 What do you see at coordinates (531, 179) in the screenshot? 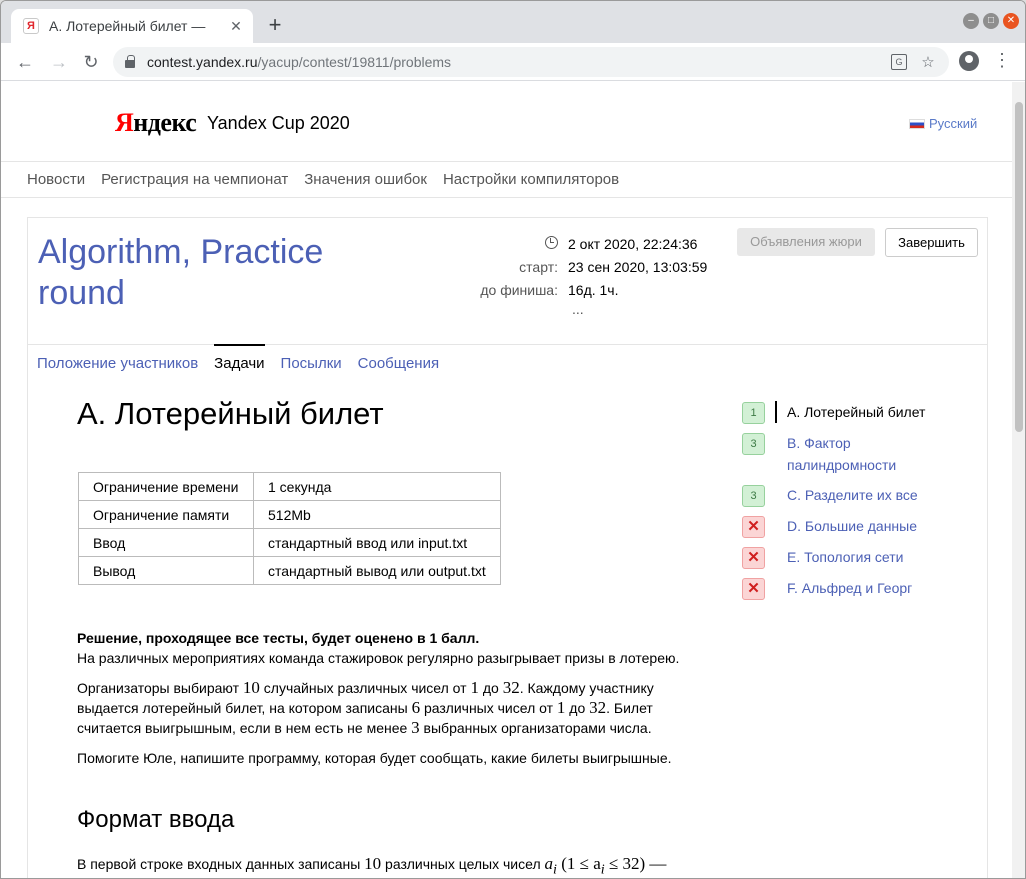
I see `nav-compiler-settings: Настройки компиляторов` at bounding box center [531, 179].